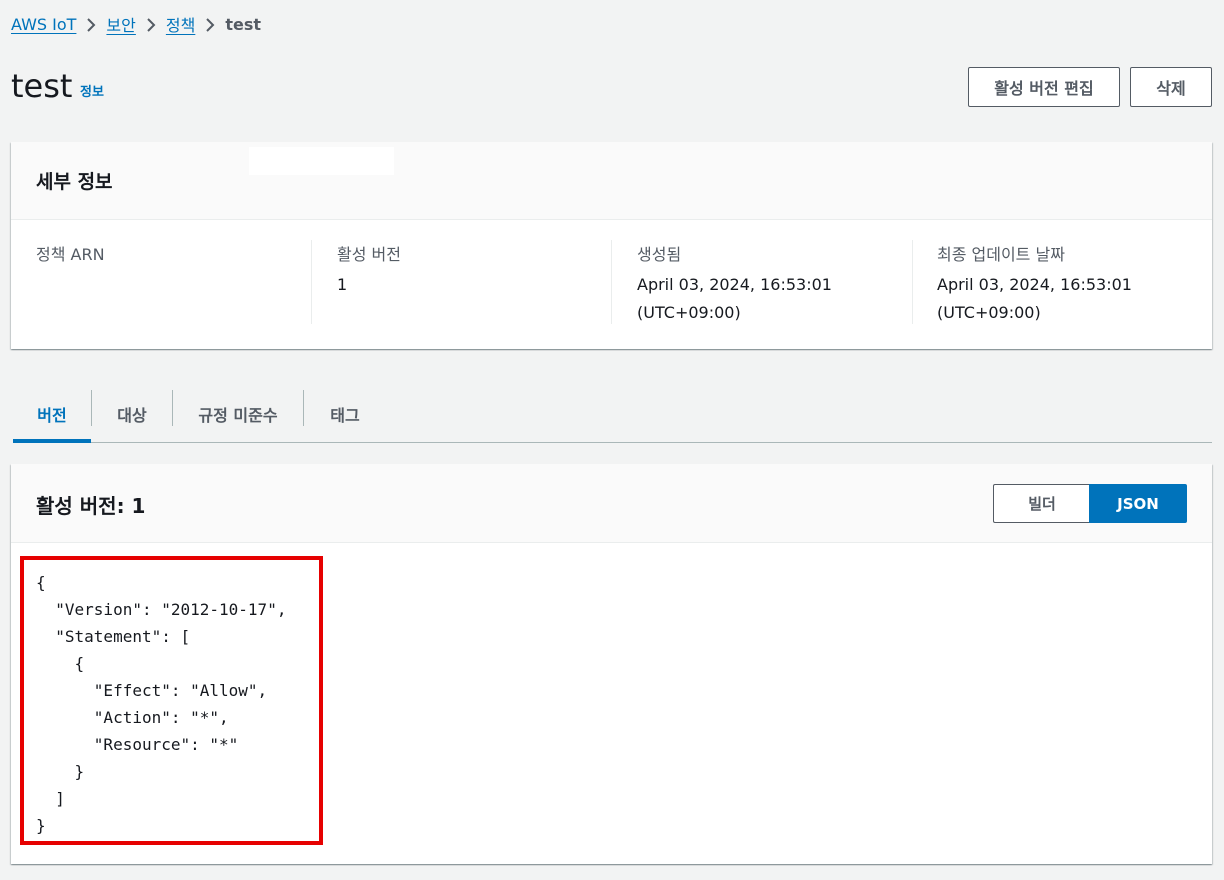 The width and height of the screenshot is (1224, 880). What do you see at coordinates (345, 414) in the screenshot?
I see `tab-tags: 태그` at bounding box center [345, 414].